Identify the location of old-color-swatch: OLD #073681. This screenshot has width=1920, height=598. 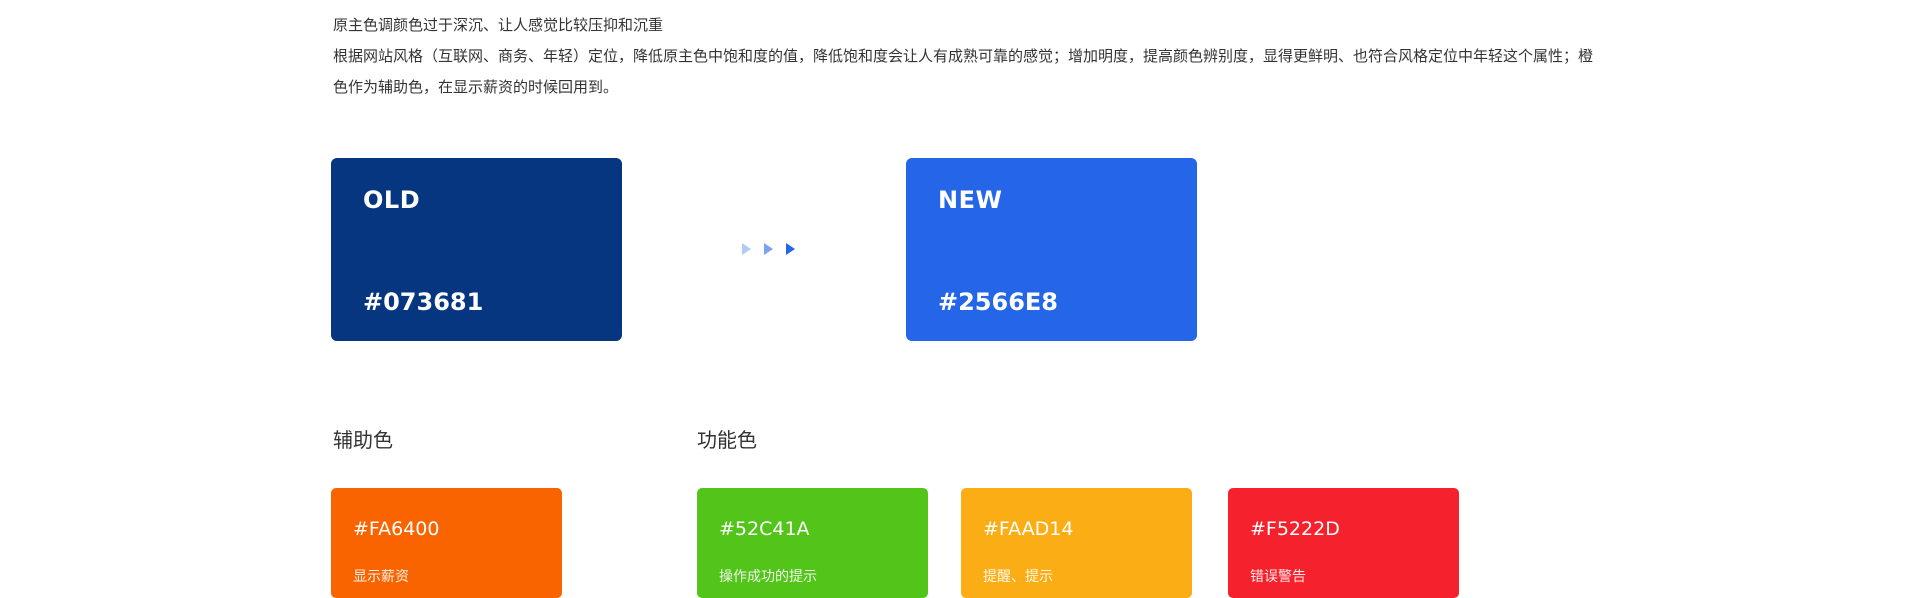
(476, 249).